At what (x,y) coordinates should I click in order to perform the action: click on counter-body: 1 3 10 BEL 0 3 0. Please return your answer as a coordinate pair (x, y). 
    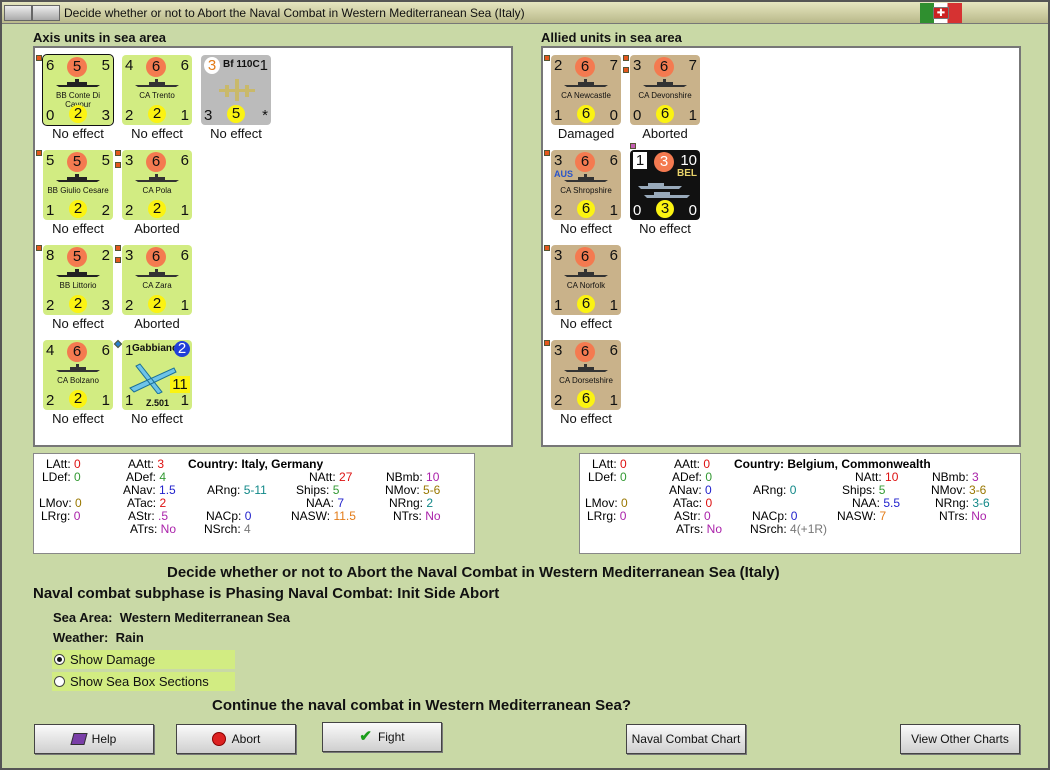
    Looking at the image, I should click on (665, 185).